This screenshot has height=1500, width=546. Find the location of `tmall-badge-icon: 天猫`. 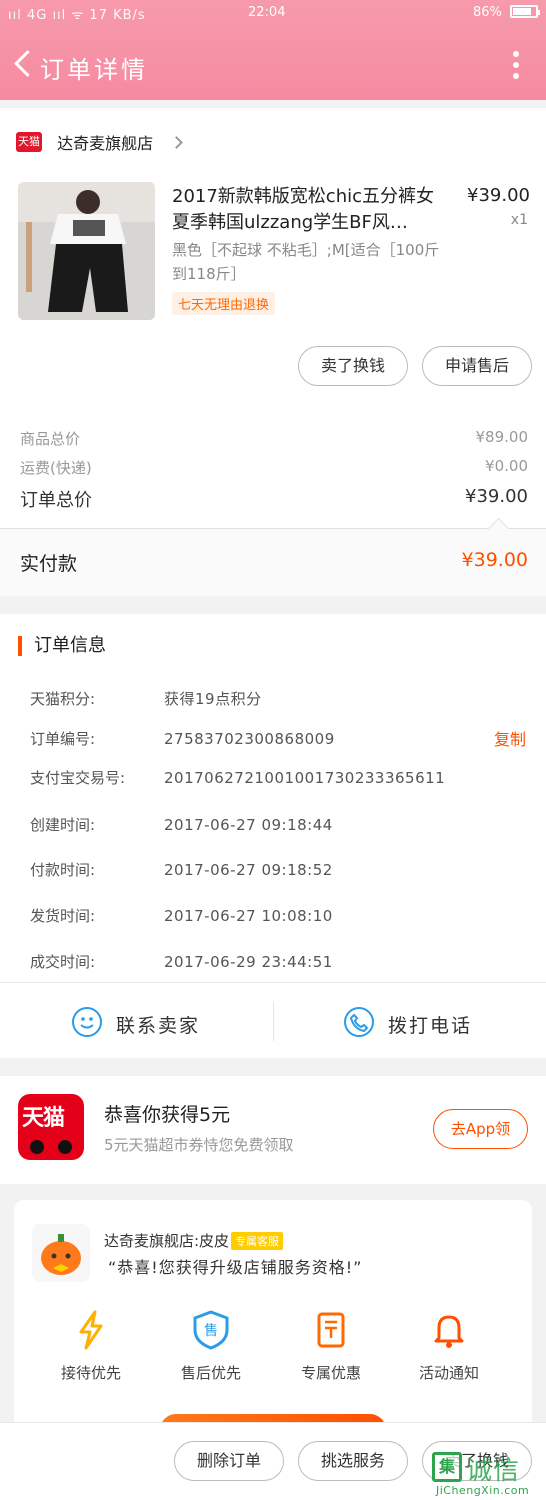

tmall-badge-icon: 天猫 is located at coordinates (29, 142).